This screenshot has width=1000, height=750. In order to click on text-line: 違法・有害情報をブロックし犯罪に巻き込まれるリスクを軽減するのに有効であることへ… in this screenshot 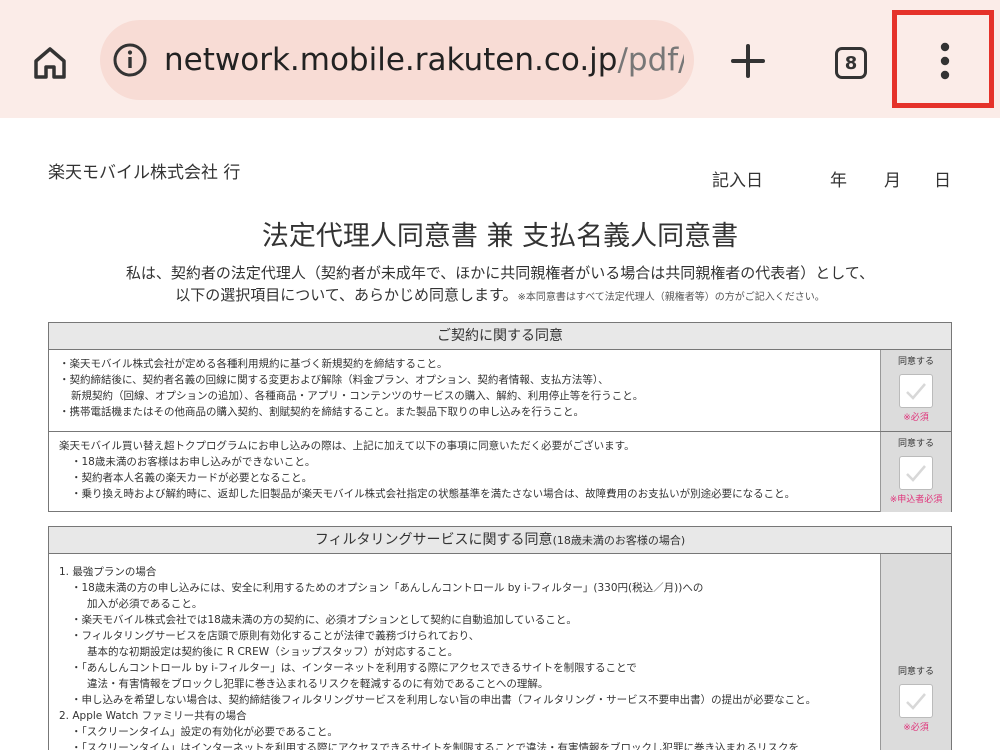, I will do `click(318, 684)`.